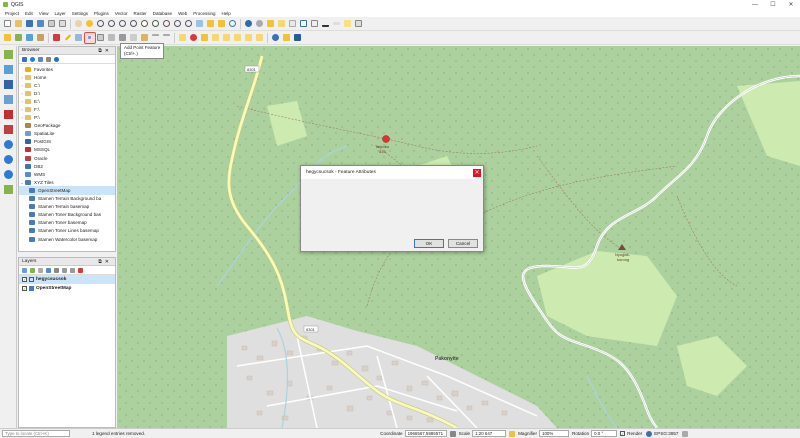  What do you see at coordinates (41, 24) in the screenshot?
I see `save-as-icon` at bounding box center [41, 24].